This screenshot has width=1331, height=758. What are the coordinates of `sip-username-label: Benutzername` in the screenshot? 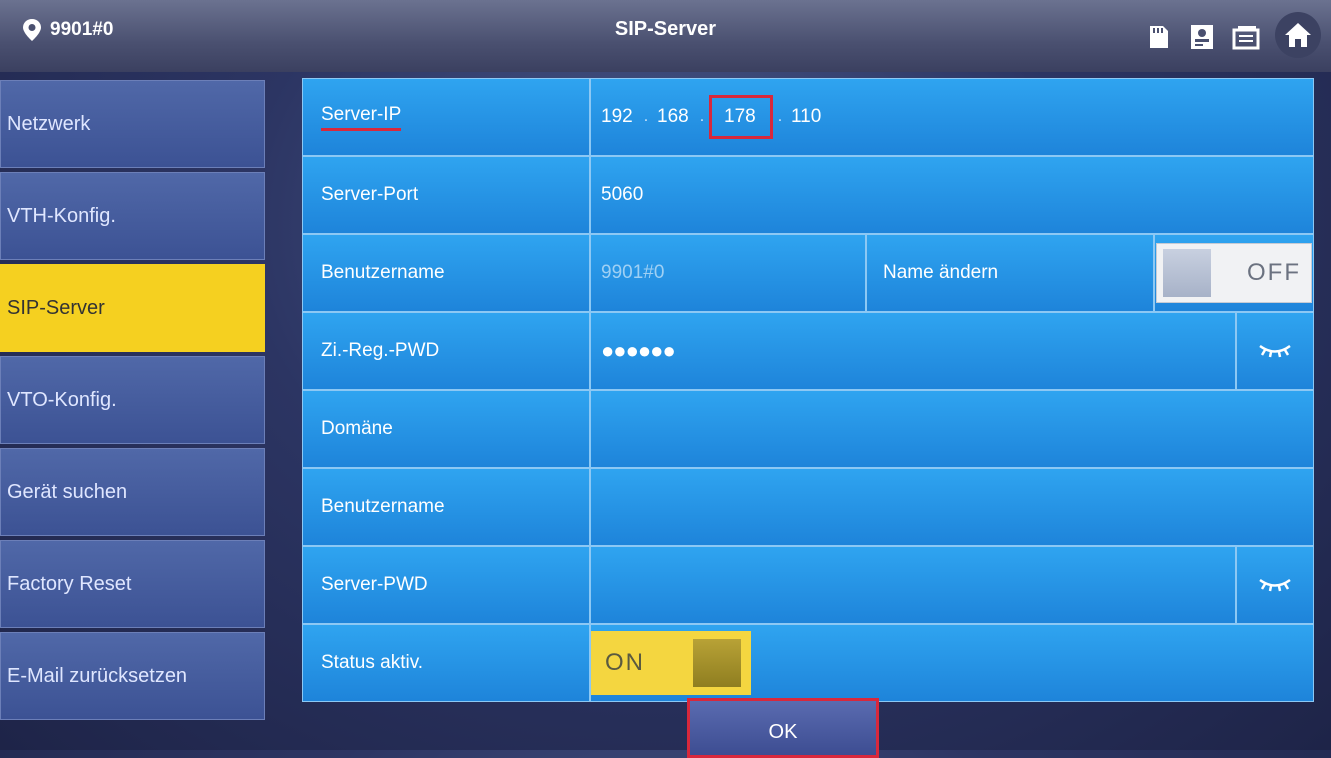 It's located at (446, 507).